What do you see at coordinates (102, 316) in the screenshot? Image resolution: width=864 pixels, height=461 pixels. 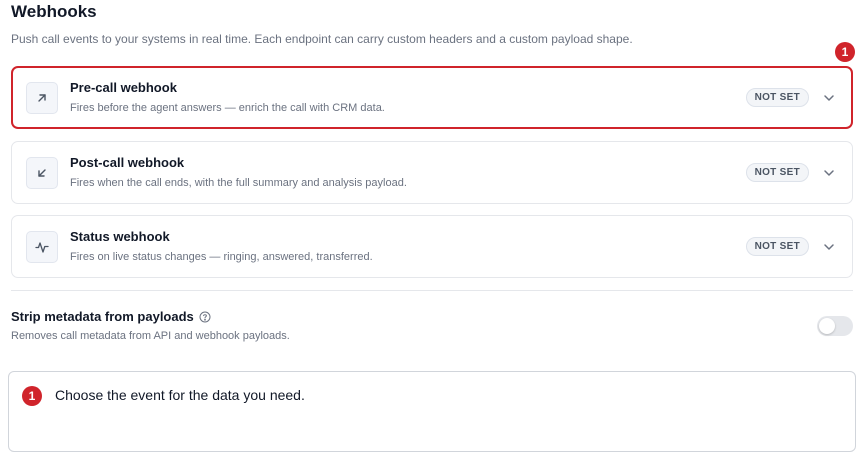 I see `strip-metadata-label: Strip metadata from payloads` at bounding box center [102, 316].